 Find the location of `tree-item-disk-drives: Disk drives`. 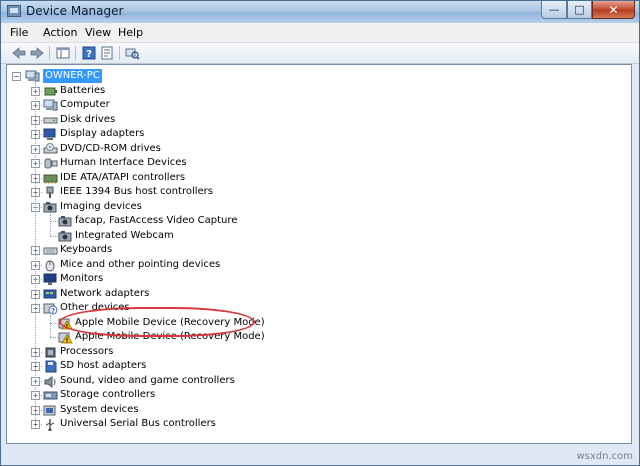

tree-item-disk-drives: Disk drives is located at coordinates (87, 120).